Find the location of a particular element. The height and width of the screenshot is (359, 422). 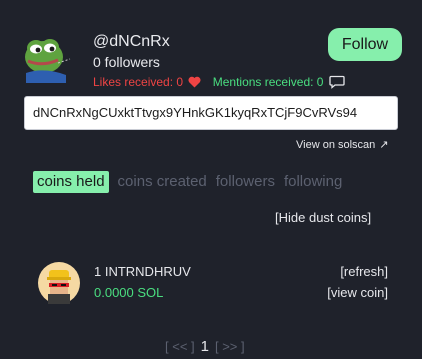

likes-received: Likes received: 0 is located at coordinates (138, 82).